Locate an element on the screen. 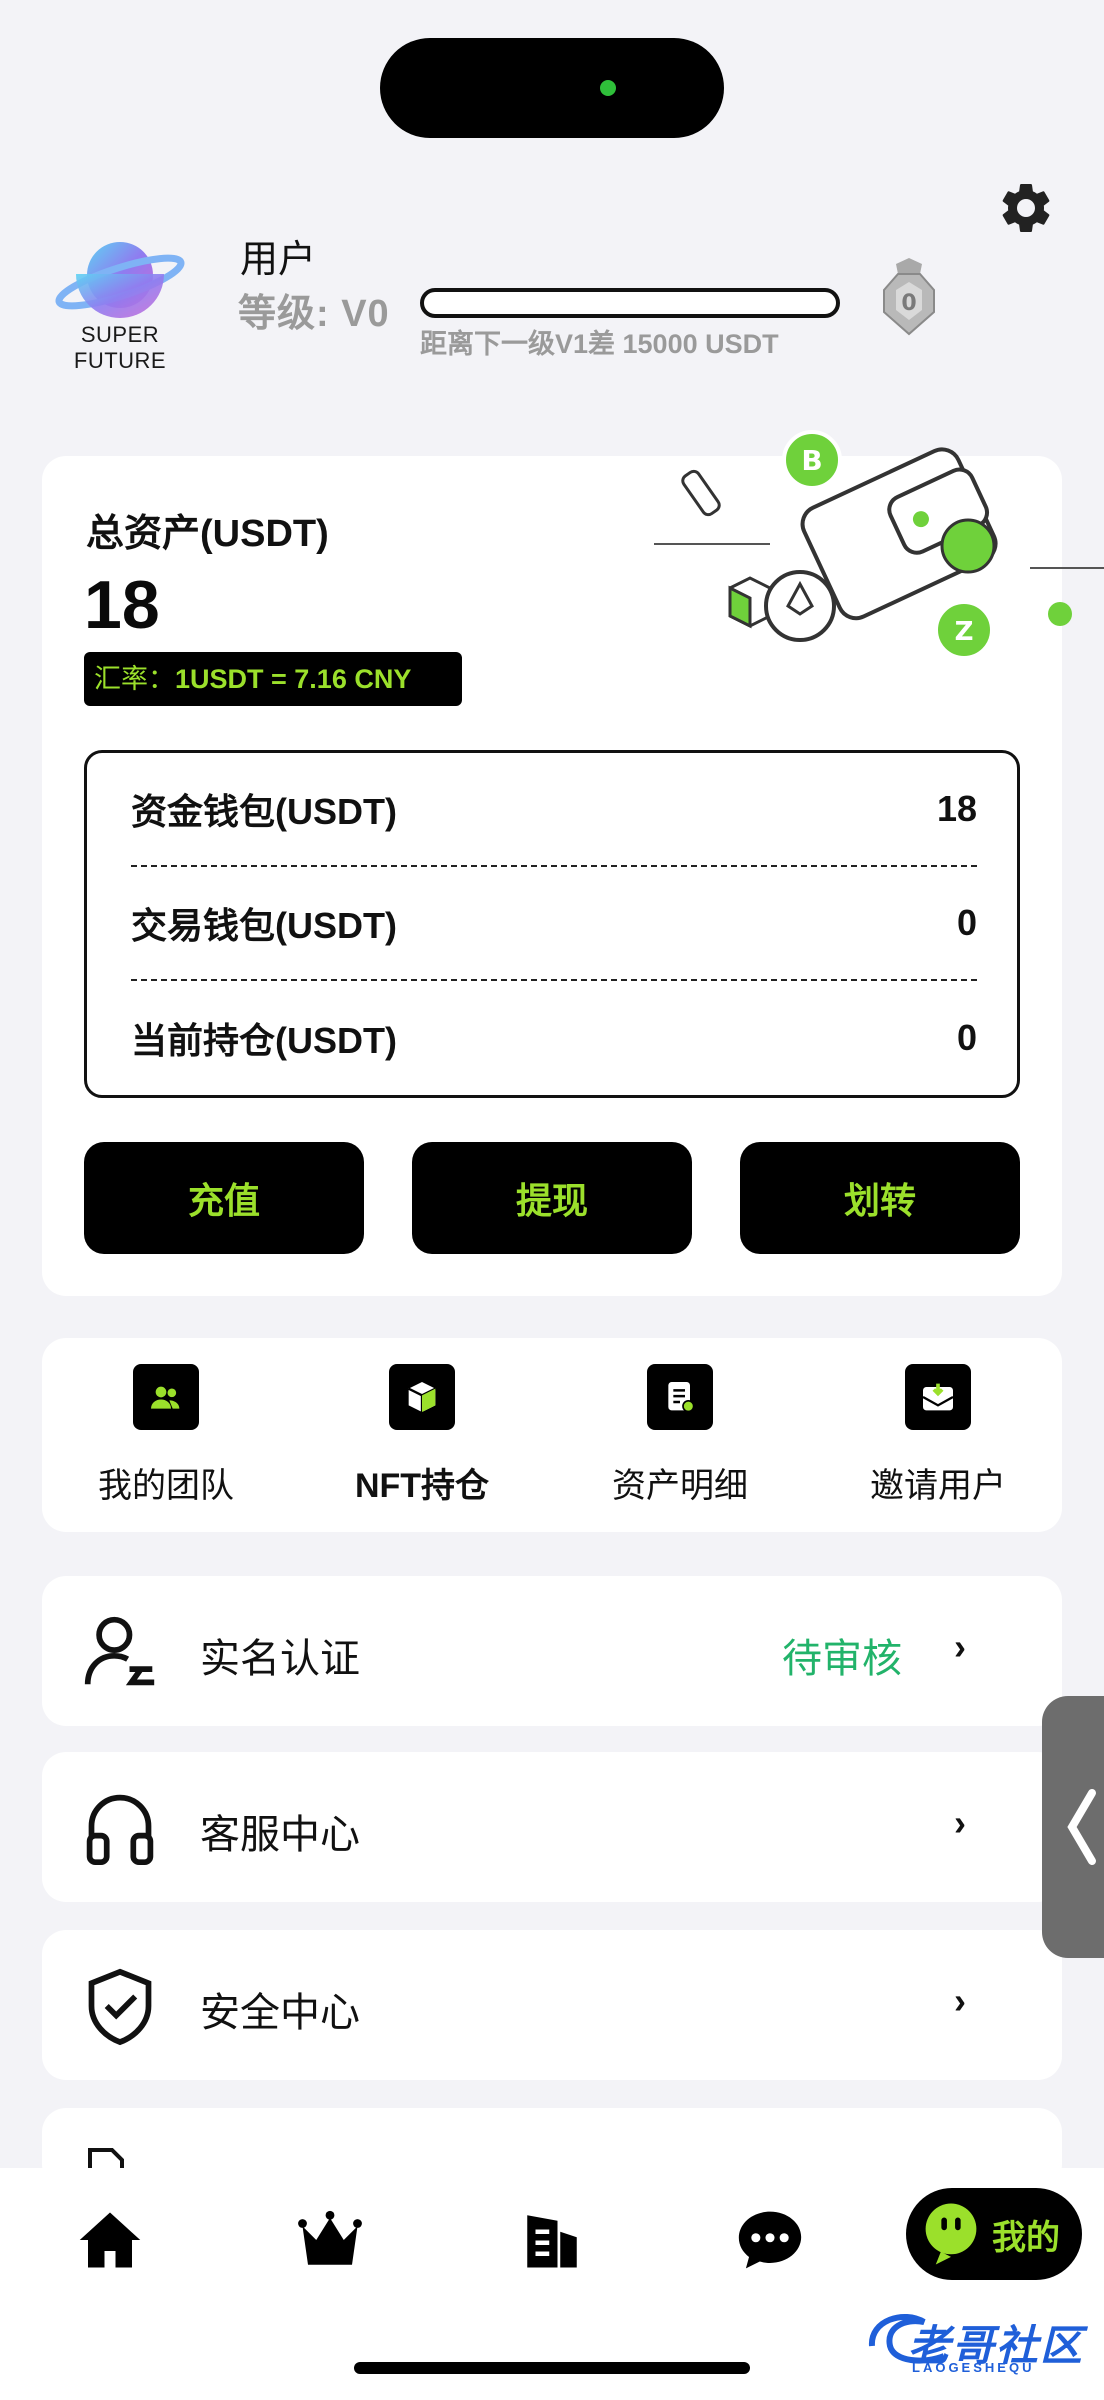 This screenshot has height=2400, width=1104. crown-icon is located at coordinates (330, 2237).